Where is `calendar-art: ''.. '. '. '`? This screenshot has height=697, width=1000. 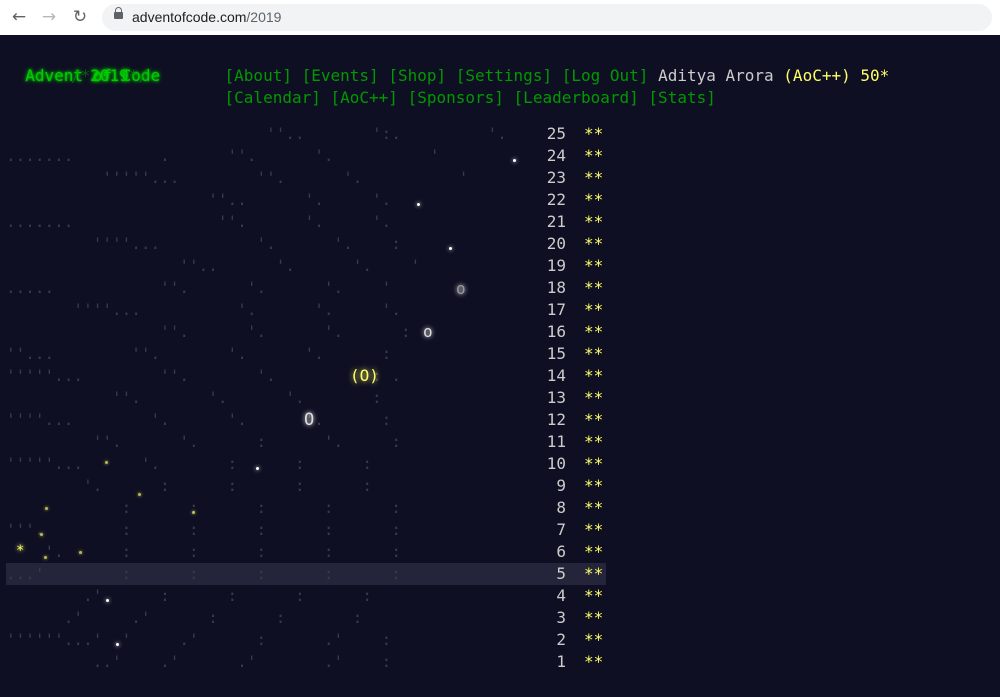
calendar-art: ''.. '. '. ' is located at coordinates (213, 265).